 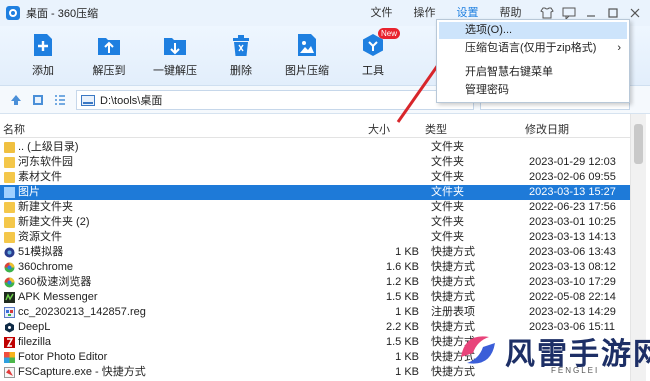 I want to click on up-arrow-icon, so click(x=16, y=100).